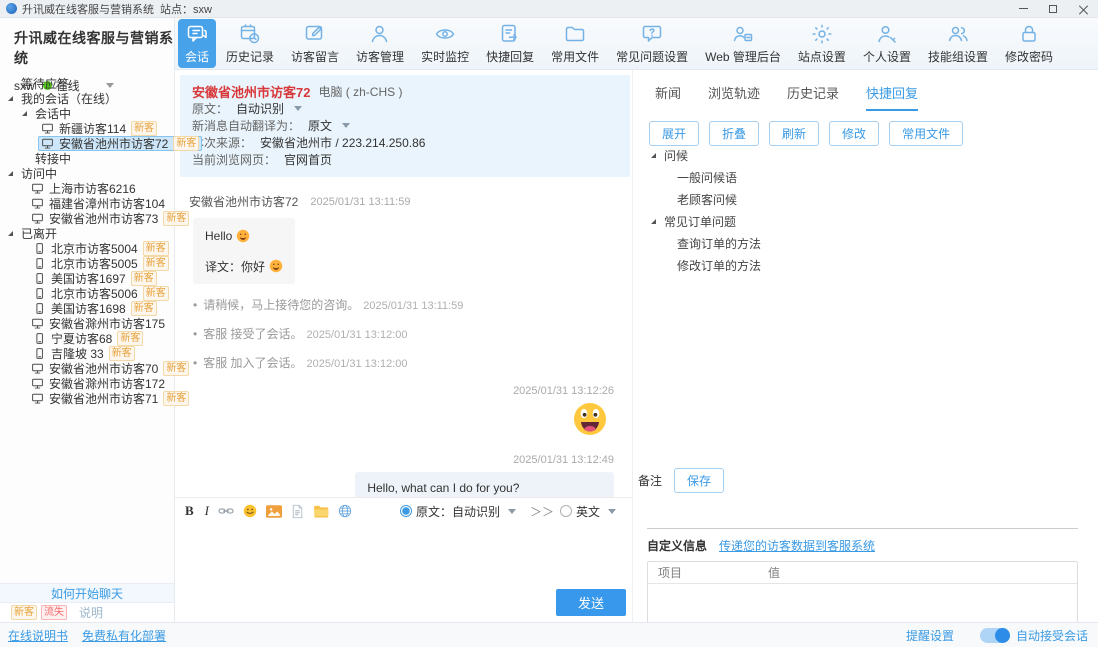  I want to click on tree-visitor-item: 安徽省滁州市访客172, so click(87, 383).